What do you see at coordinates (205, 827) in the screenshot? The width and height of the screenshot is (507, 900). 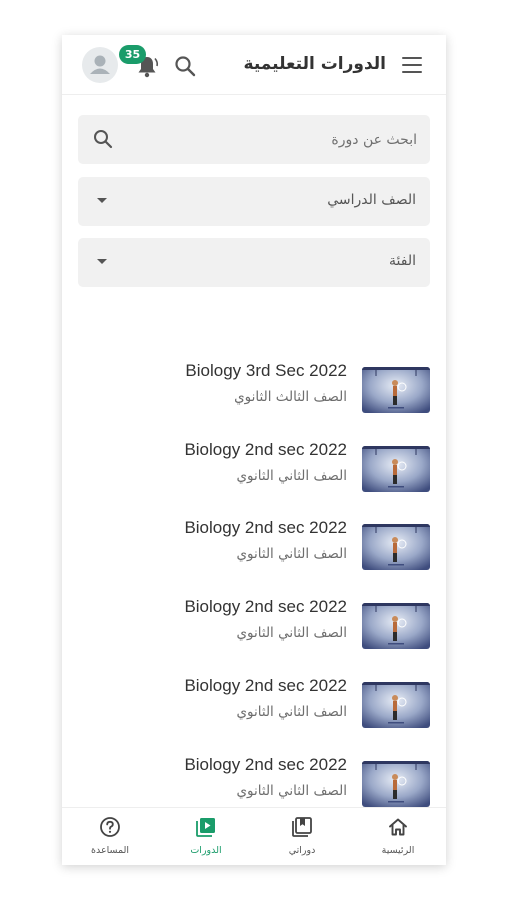 I see `play-library-icon` at bounding box center [205, 827].